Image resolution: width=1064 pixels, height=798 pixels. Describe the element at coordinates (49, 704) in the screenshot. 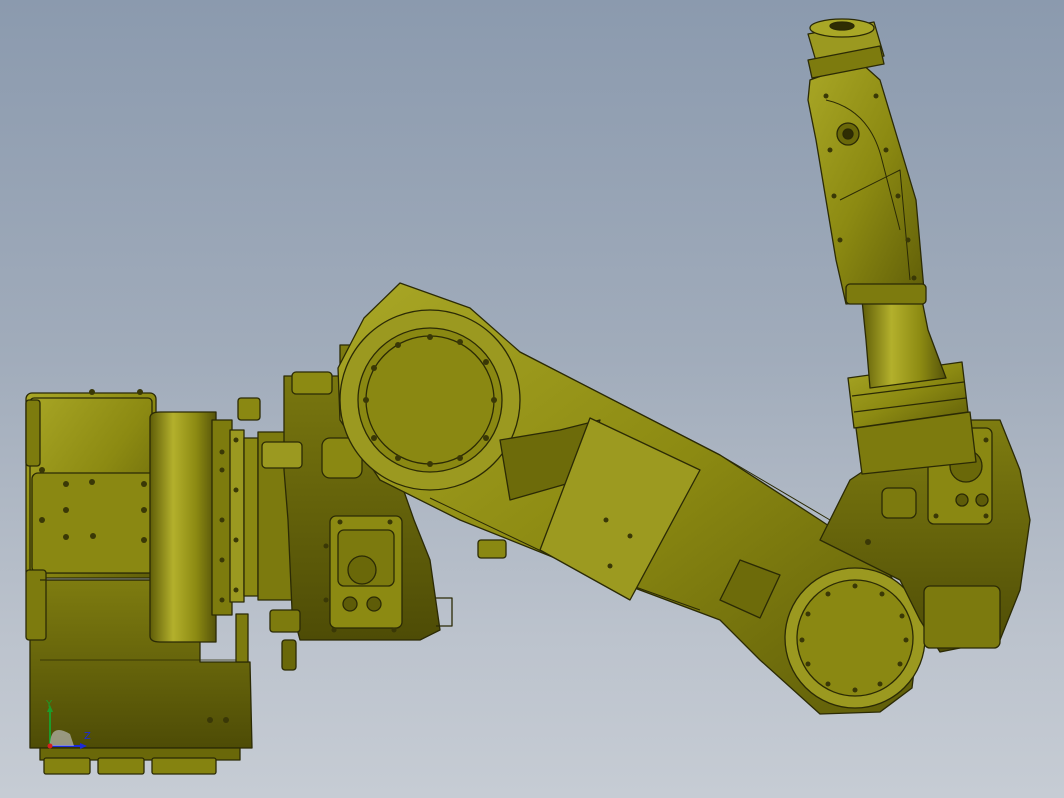

I see `triad-y-label: Y` at that location.